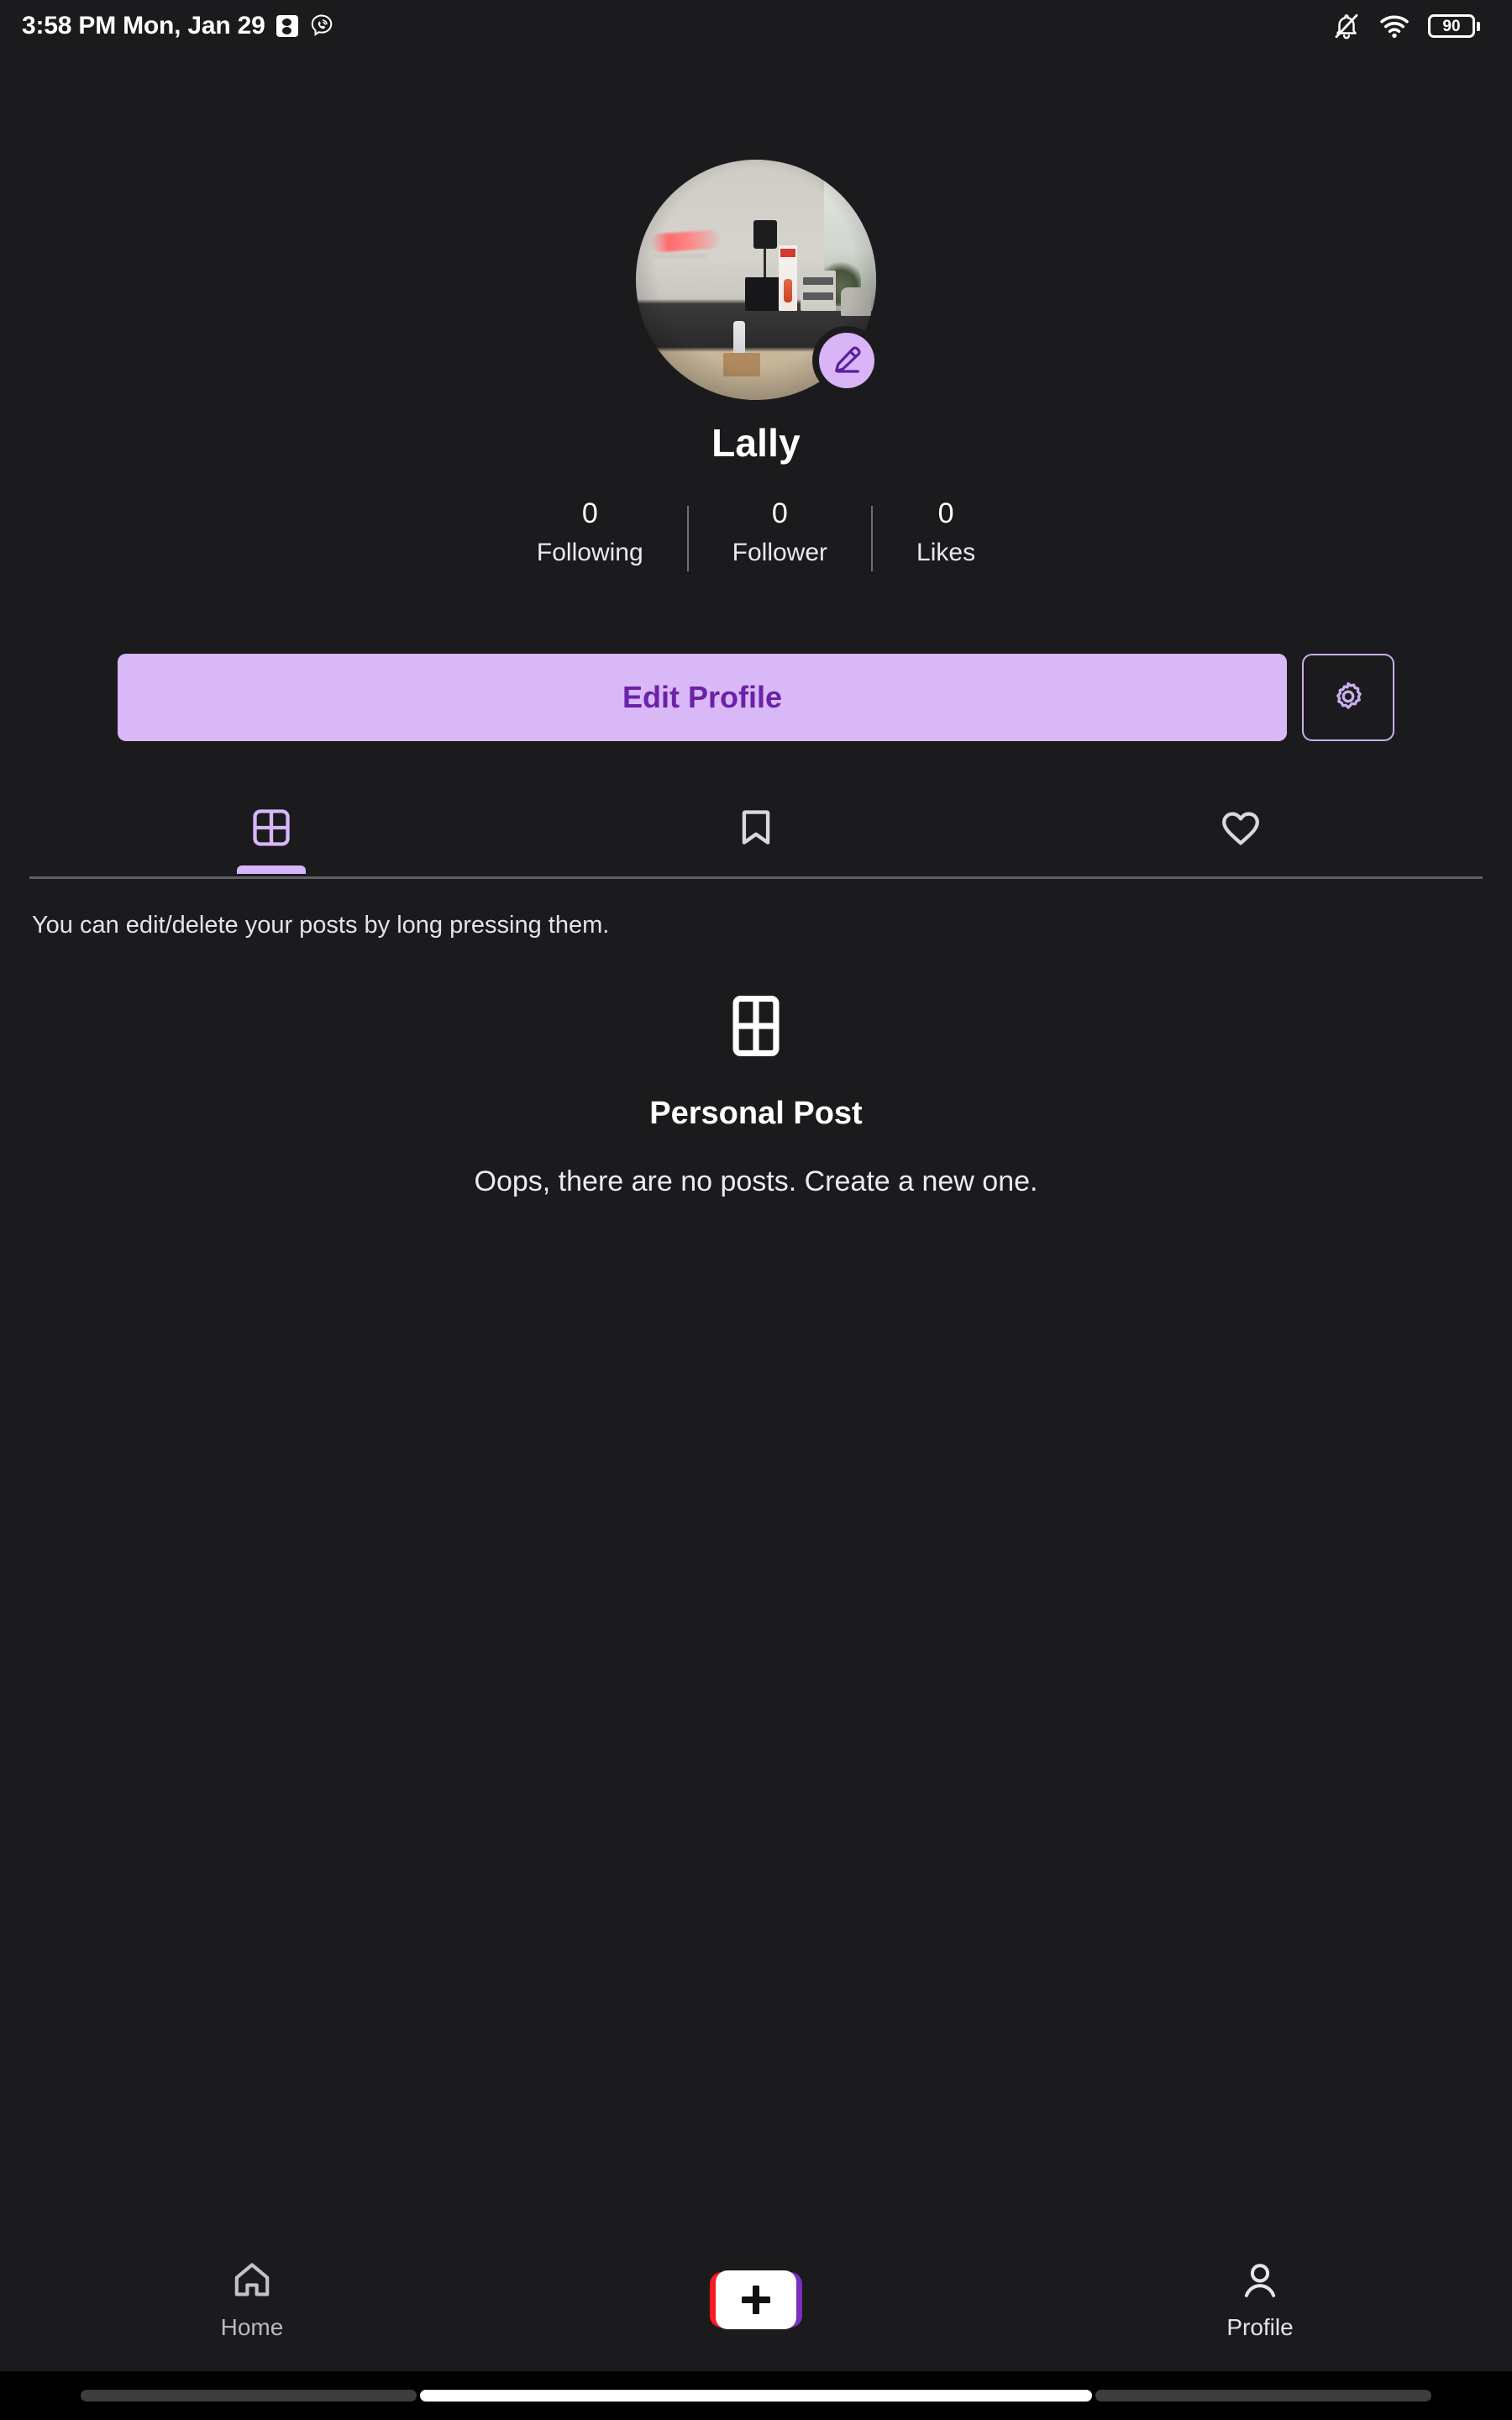  What do you see at coordinates (1260, 2300) in the screenshot?
I see `nav-item-profile: Profile` at bounding box center [1260, 2300].